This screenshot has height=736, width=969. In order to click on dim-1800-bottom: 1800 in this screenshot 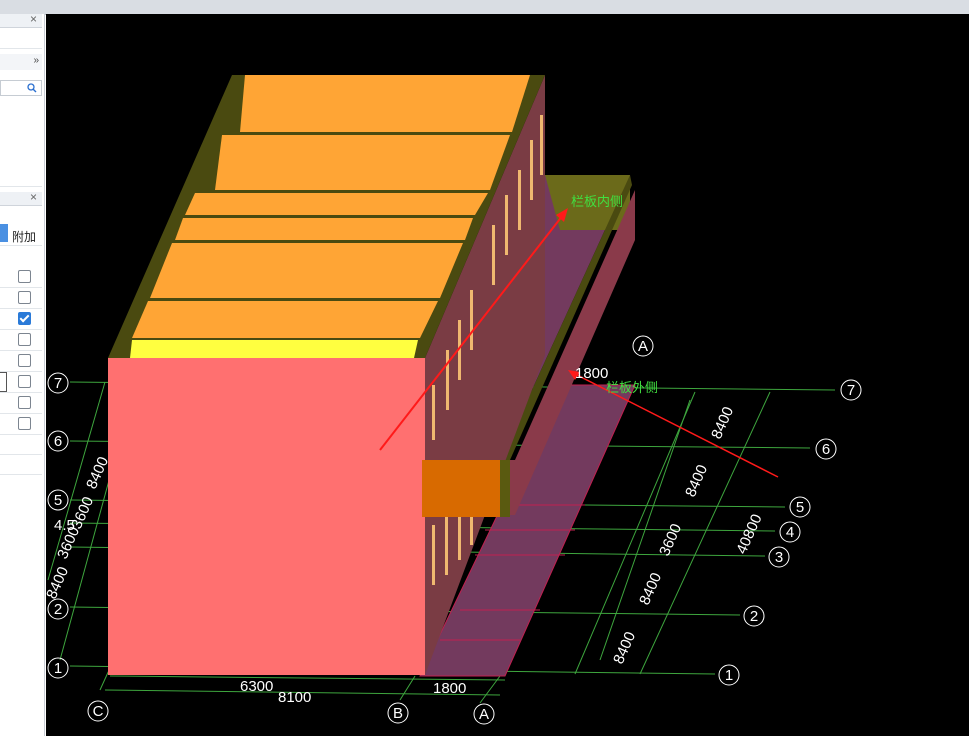, I will do `click(449, 688)`.